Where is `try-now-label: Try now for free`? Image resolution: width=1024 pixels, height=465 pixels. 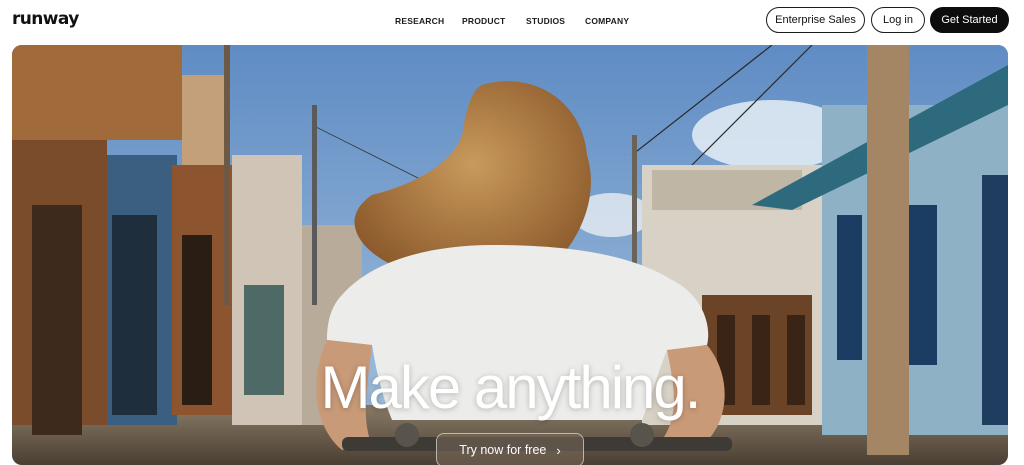 try-now-label: Try now for free is located at coordinates (503, 450).